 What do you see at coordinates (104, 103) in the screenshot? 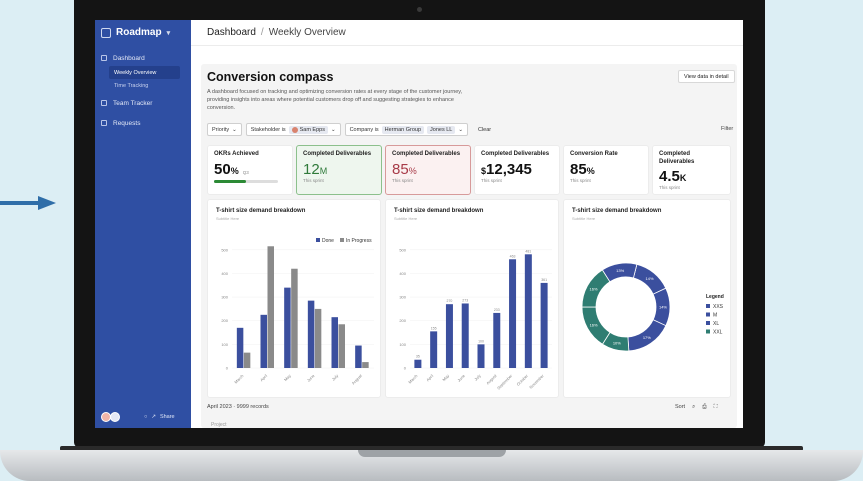
I see `chart-icon` at bounding box center [104, 103].